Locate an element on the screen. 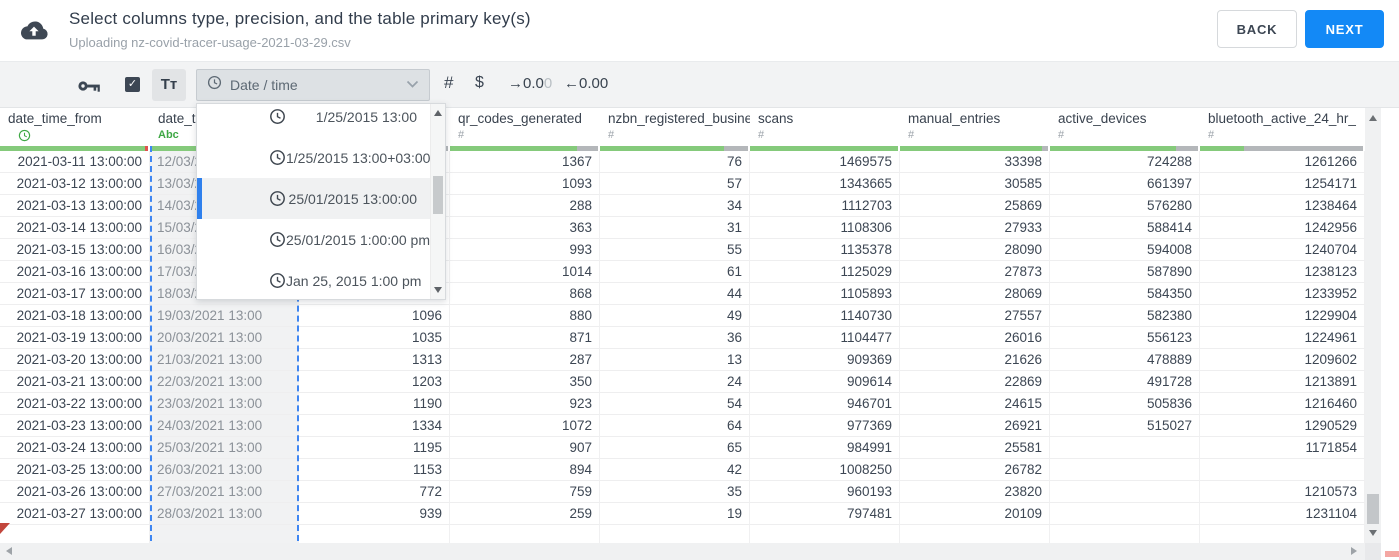 The height and width of the screenshot is (560, 1399). table-cell: 54 is located at coordinates (675, 404).